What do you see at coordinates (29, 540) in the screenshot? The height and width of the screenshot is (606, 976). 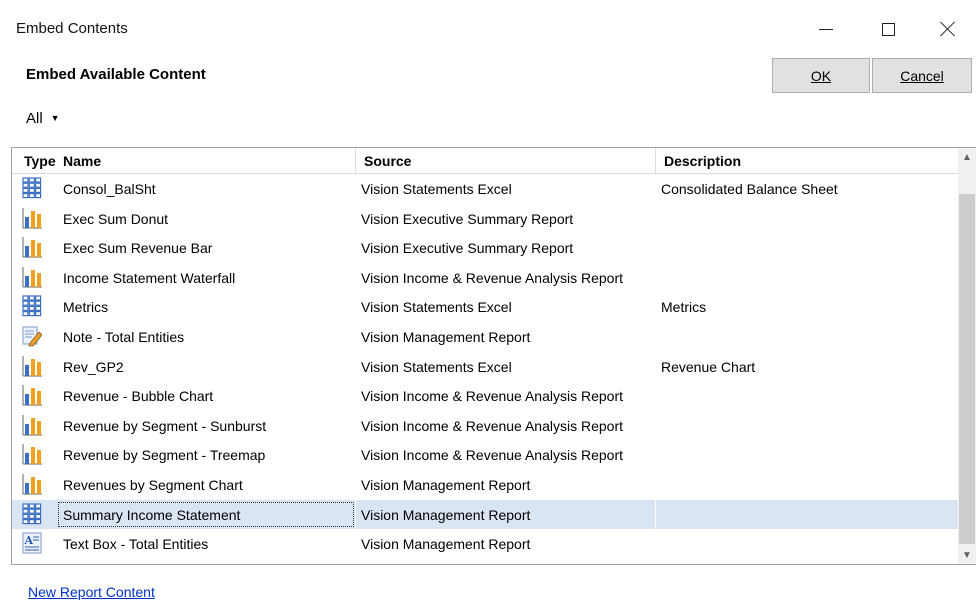 I see `svg-text: A` at bounding box center [29, 540].